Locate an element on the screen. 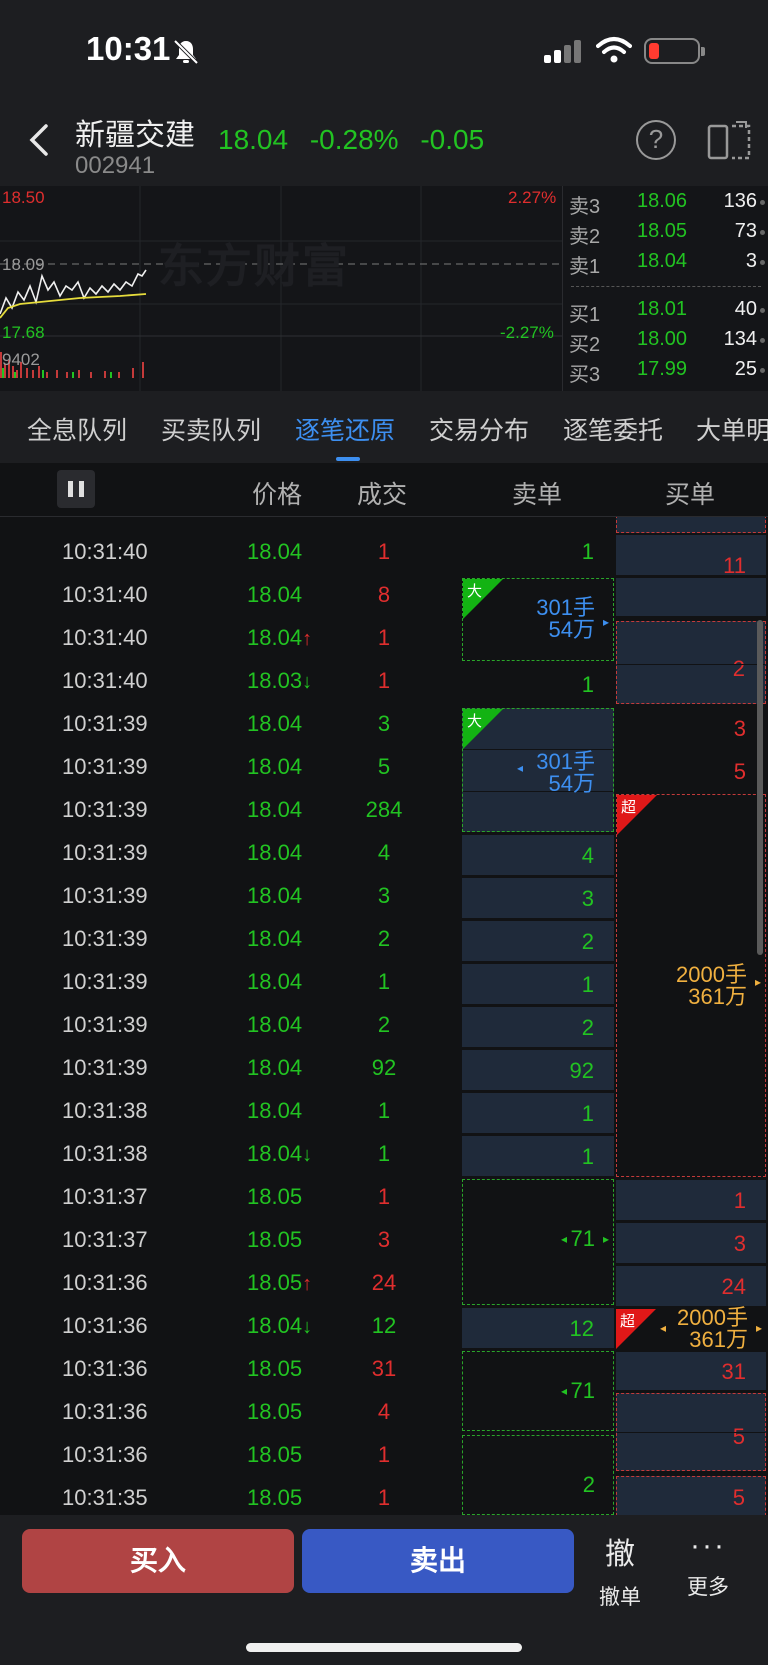 This screenshot has width=768, height=1665. buy-cell is located at coordinates (691, 525).